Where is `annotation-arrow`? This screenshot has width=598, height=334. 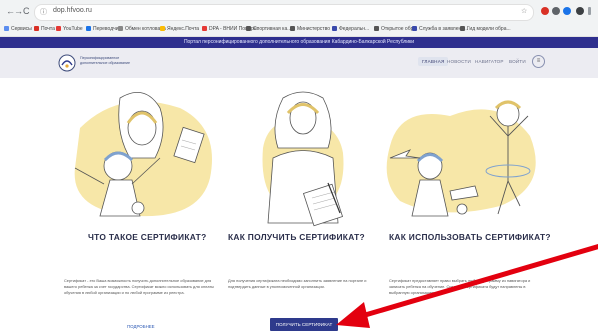
annotation-arrow is located at coordinates (467, 285).